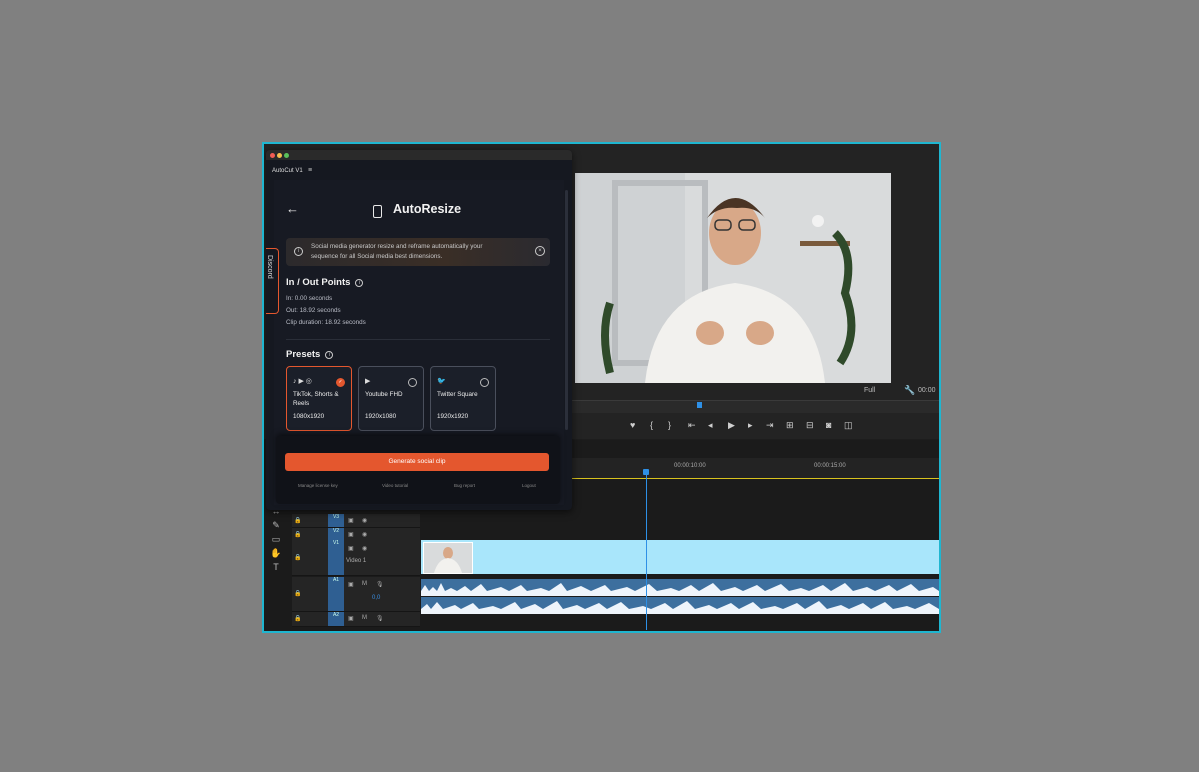 This screenshot has width=1199, height=772. I want to click on panel-scrollbar, so click(566, 310).